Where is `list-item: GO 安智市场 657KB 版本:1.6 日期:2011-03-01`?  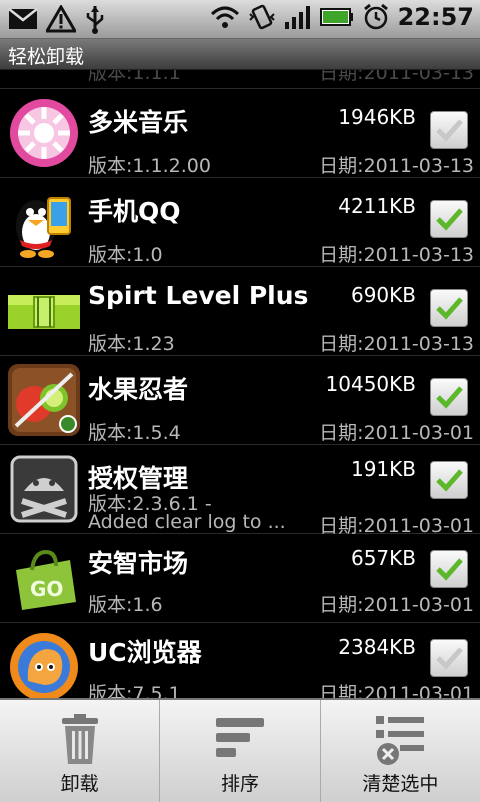 list-item: GO 安智市场 657KB 版本:1.6 日期:2011-03-01 is located at coordinates (240, 578).